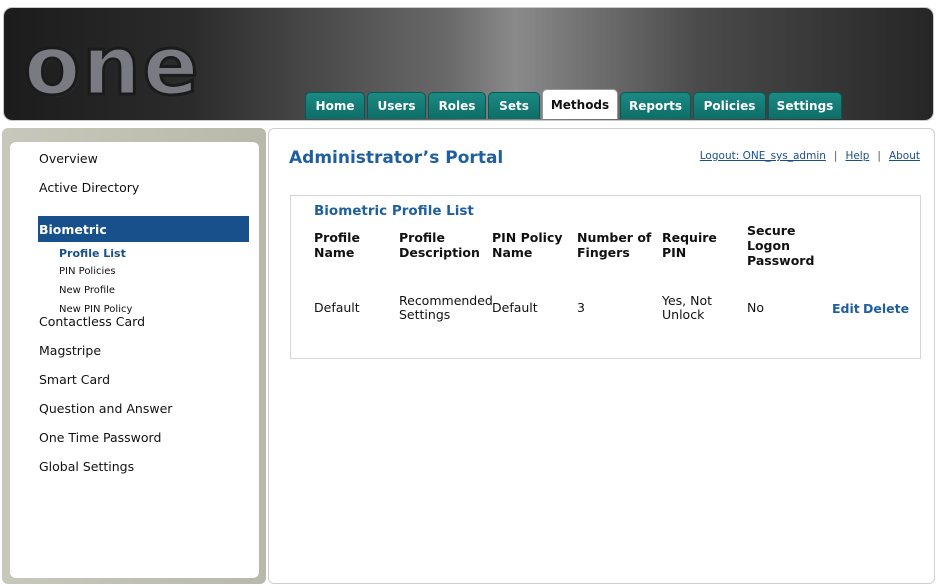  I want to click on cell-secure-logon-password: No, so click(755, 307).